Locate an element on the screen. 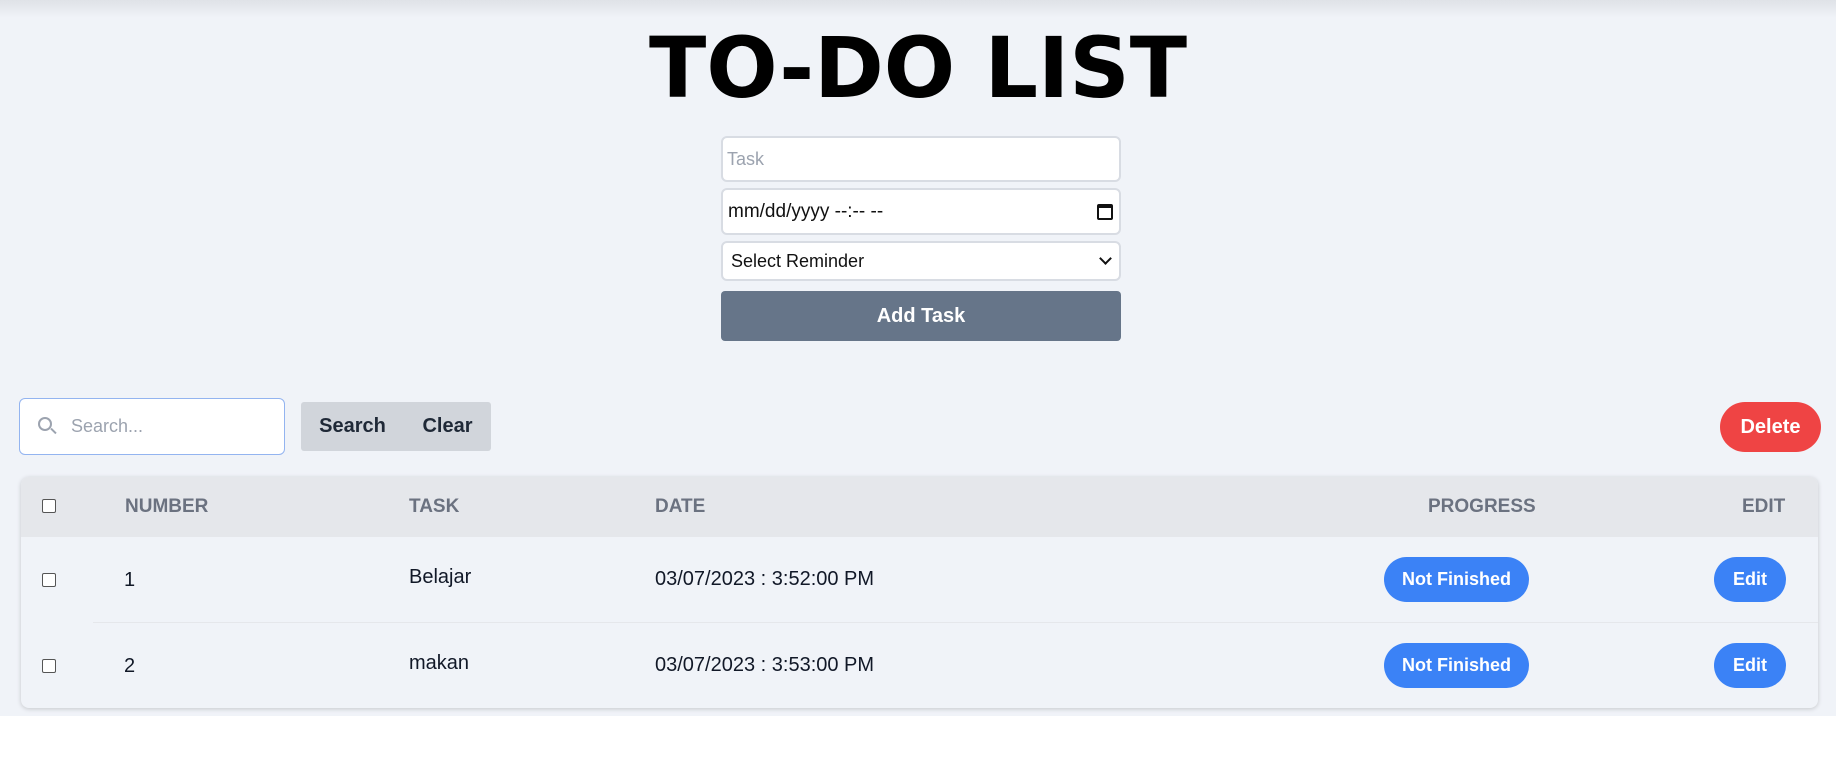  header-progress: PROGRESS is located at coordinates (1482, 506).